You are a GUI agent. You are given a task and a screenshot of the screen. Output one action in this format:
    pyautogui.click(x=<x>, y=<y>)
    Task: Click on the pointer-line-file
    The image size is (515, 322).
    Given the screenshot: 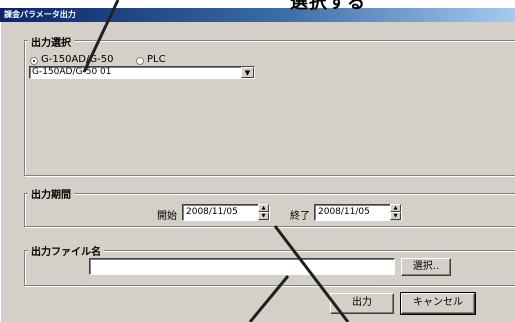 What is the action you would take?
    pyautogui.click(x=269, y=298)
    